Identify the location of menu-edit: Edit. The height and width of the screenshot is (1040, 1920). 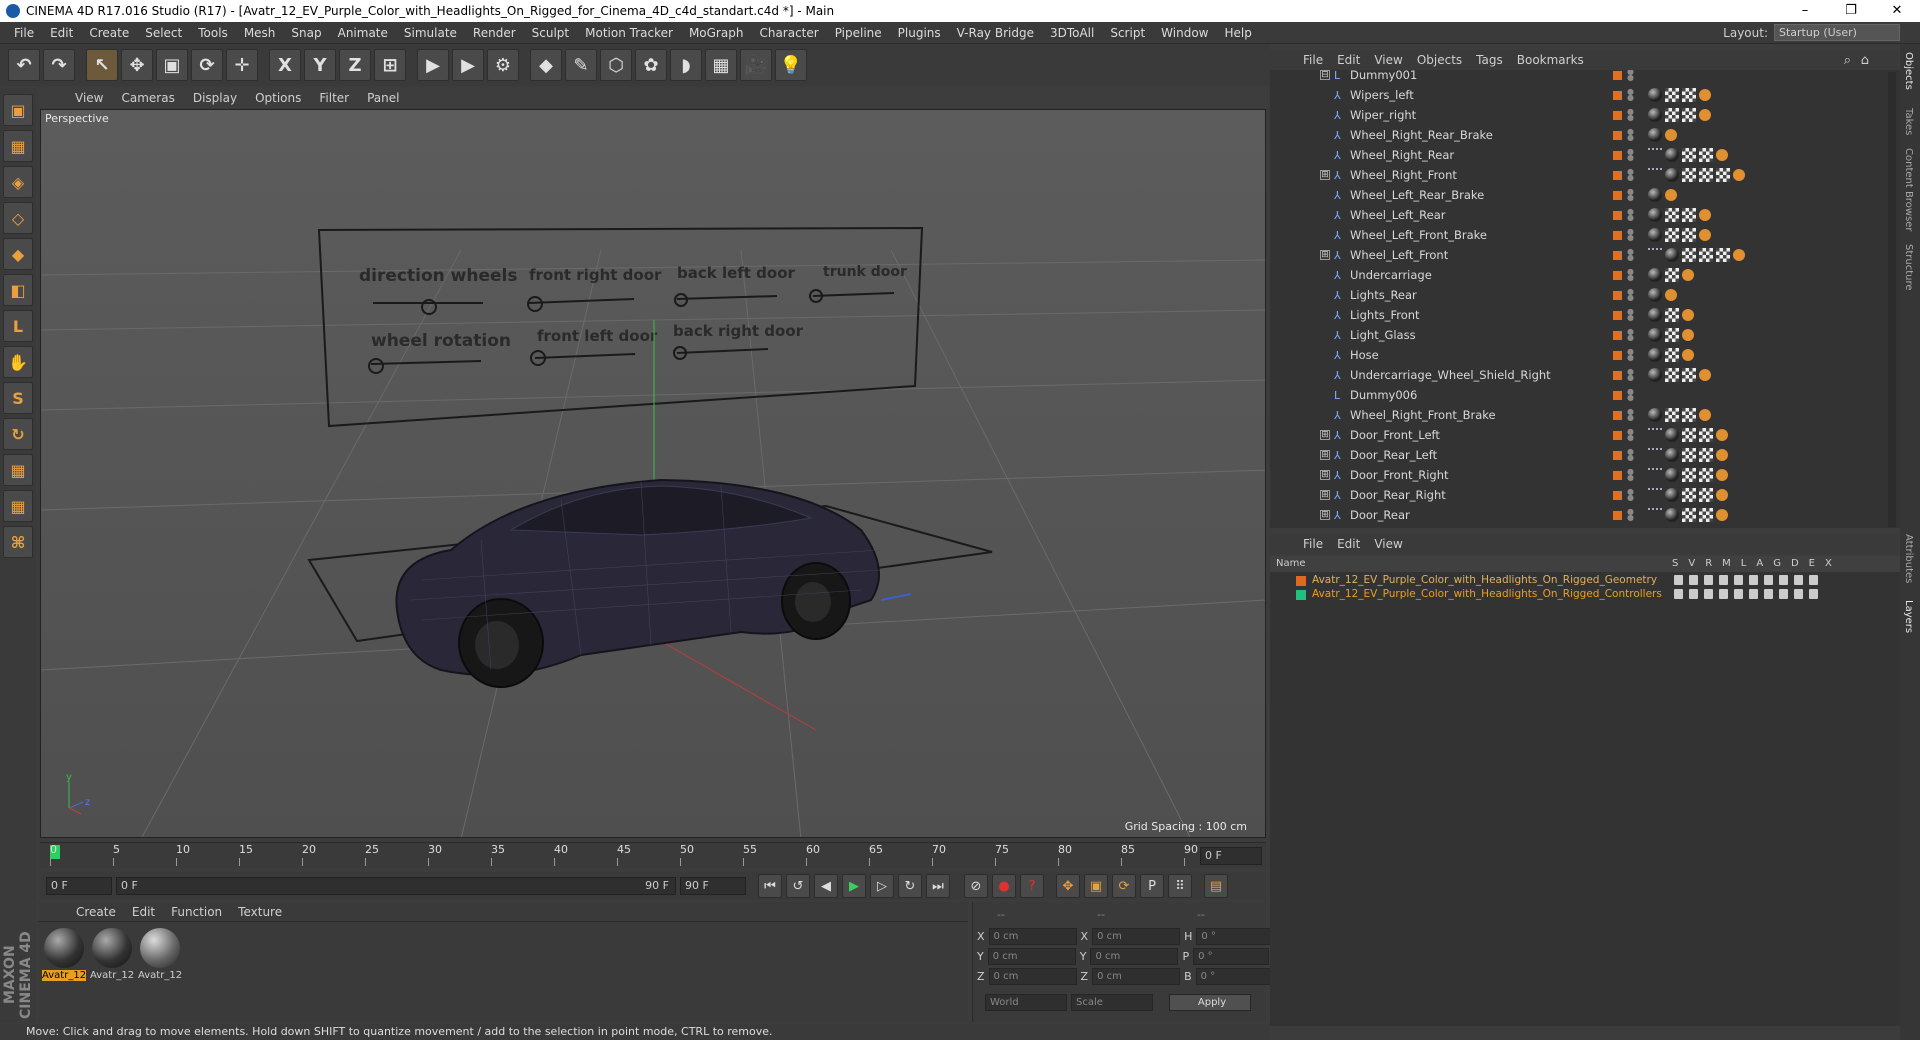
(61, 33).